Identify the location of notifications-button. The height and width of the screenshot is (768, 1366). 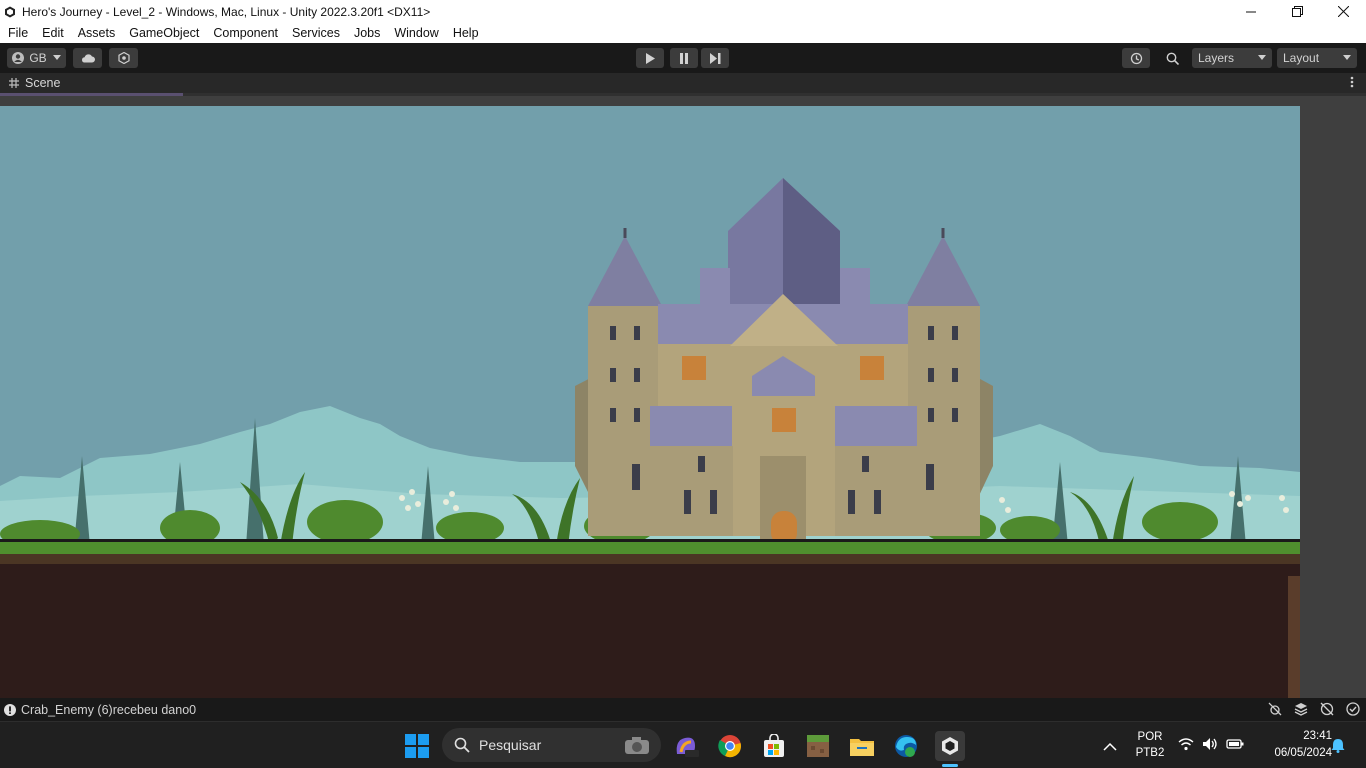
(1338, 748).